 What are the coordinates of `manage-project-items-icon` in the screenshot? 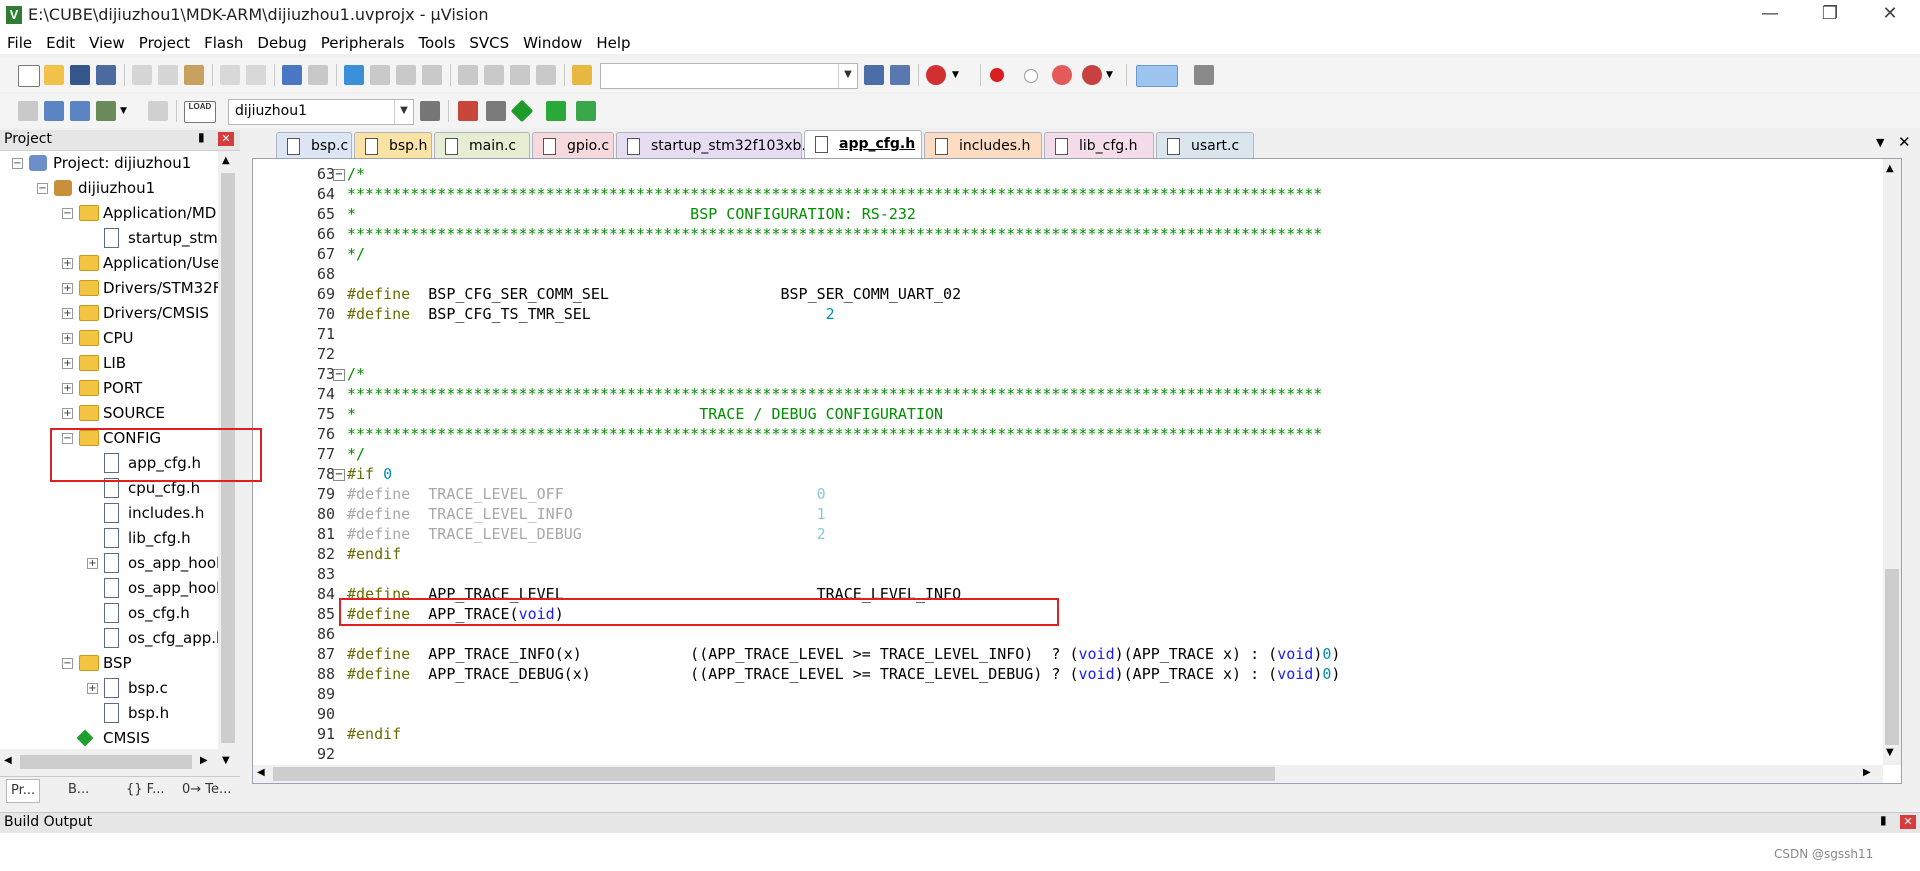 It's located at (468, 111).